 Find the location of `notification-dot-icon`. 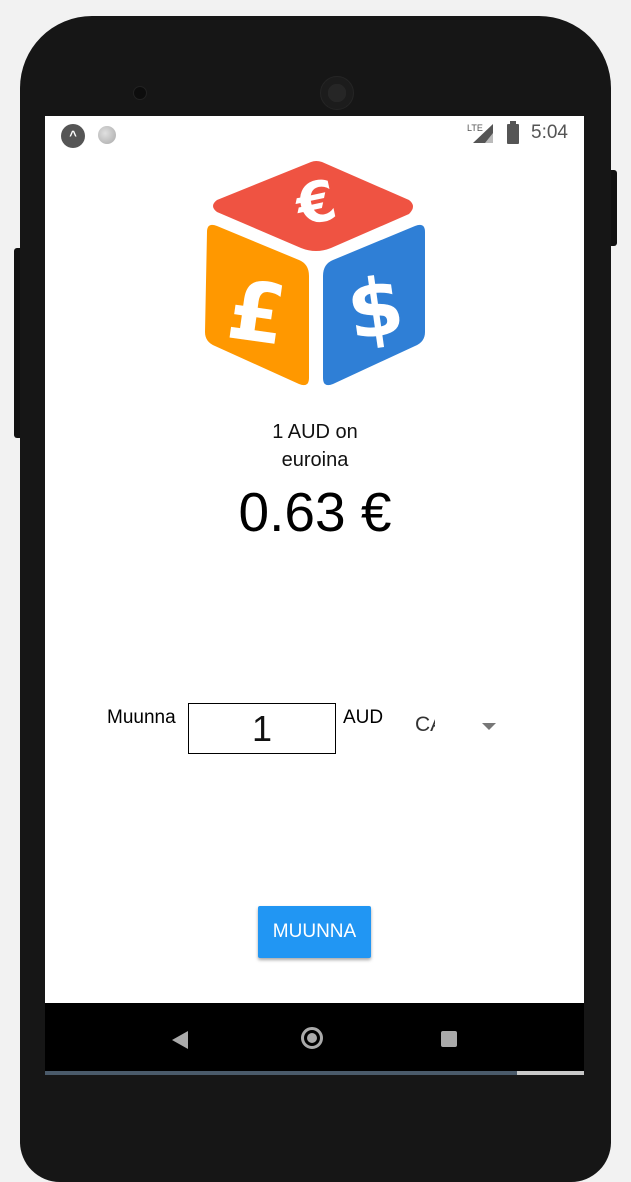

notification-dot-icon is located at coordinates (107, 135).